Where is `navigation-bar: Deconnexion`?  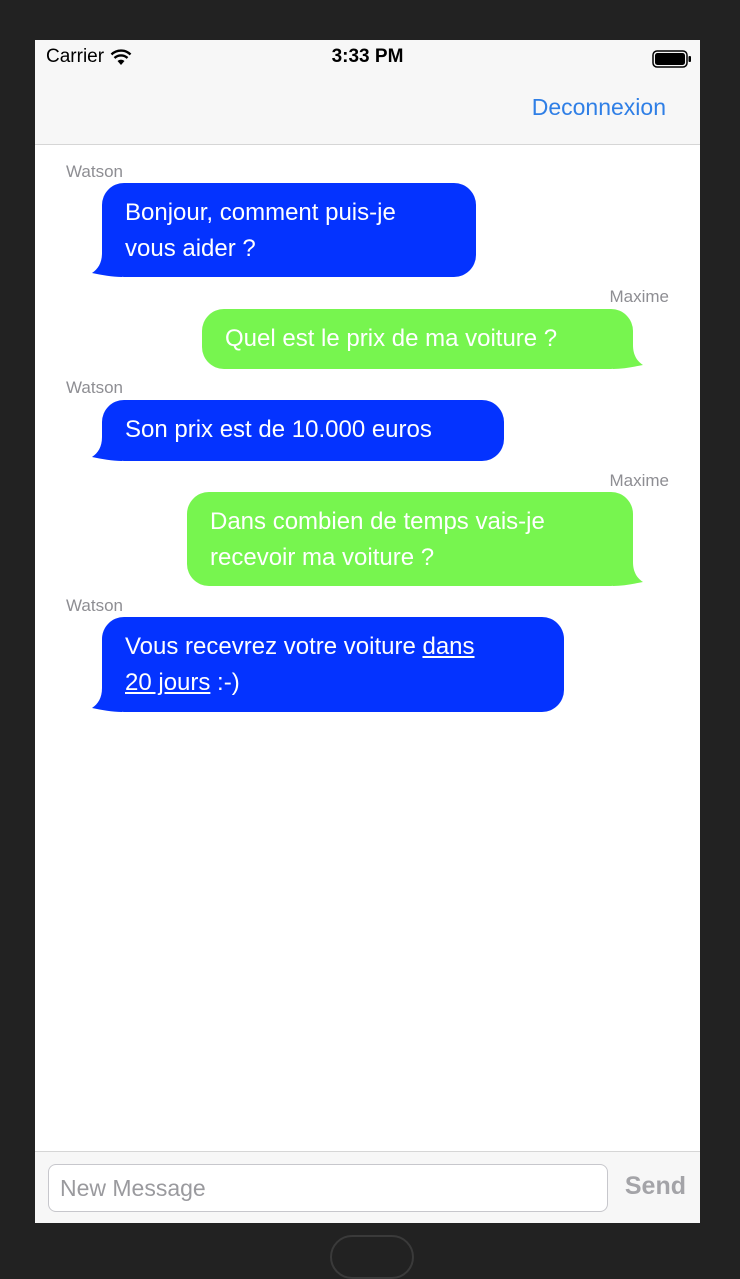 navigation-bar: Deconnexion is located at coordinates (367, 111).